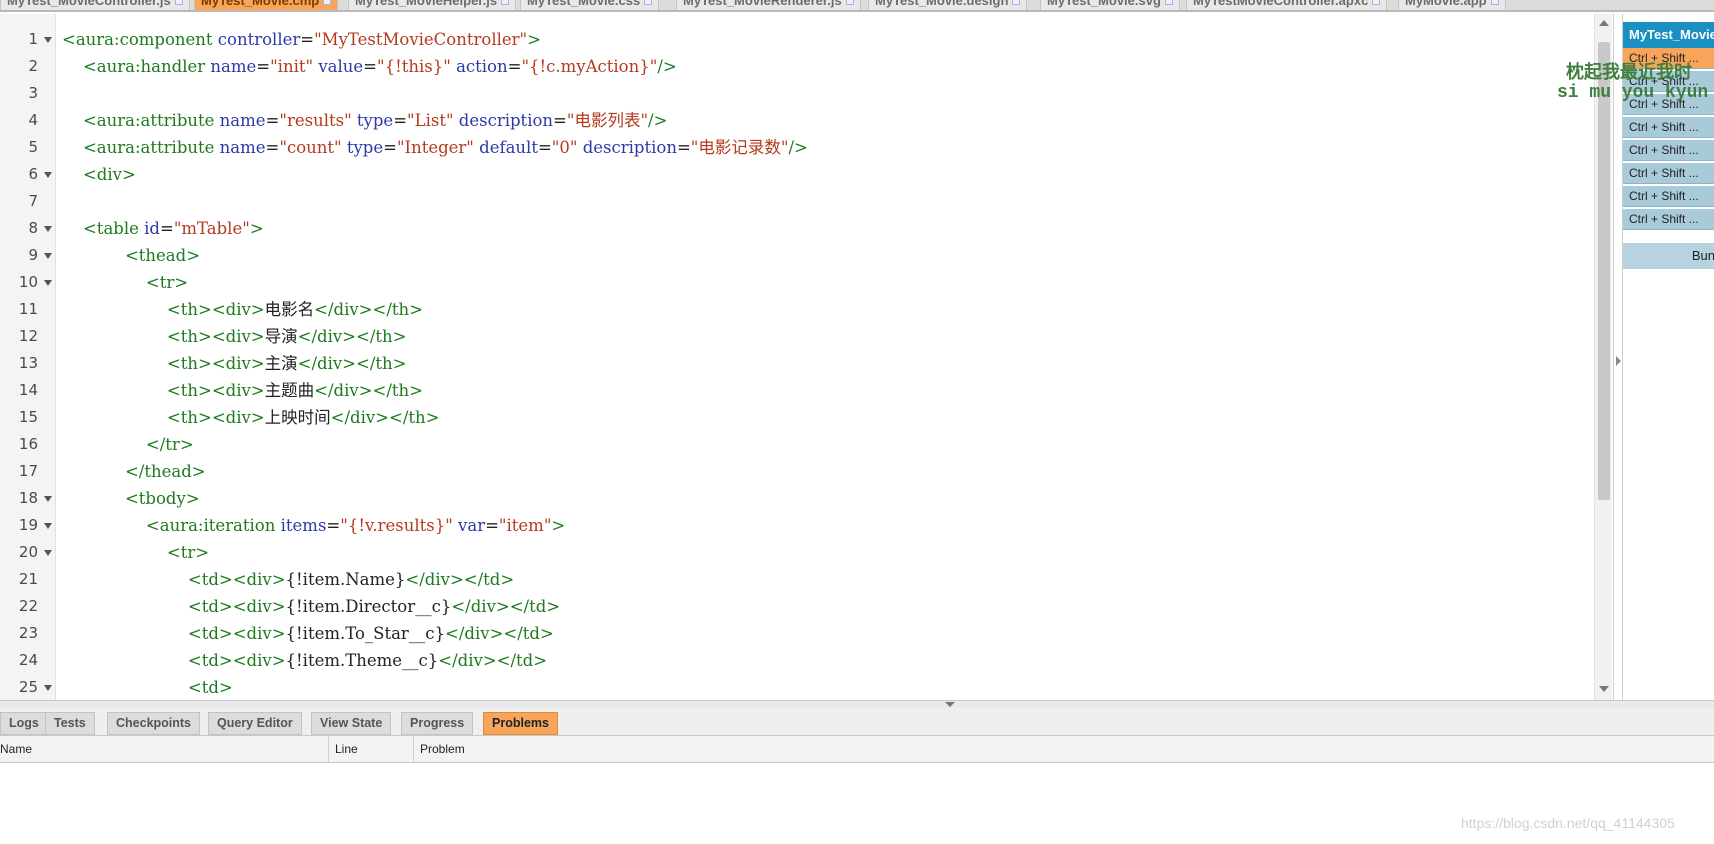  What do you see at coordinates (215, 417) in the screenshot?
I see `code-token: <th><div>` at bounding box center [215, 417].